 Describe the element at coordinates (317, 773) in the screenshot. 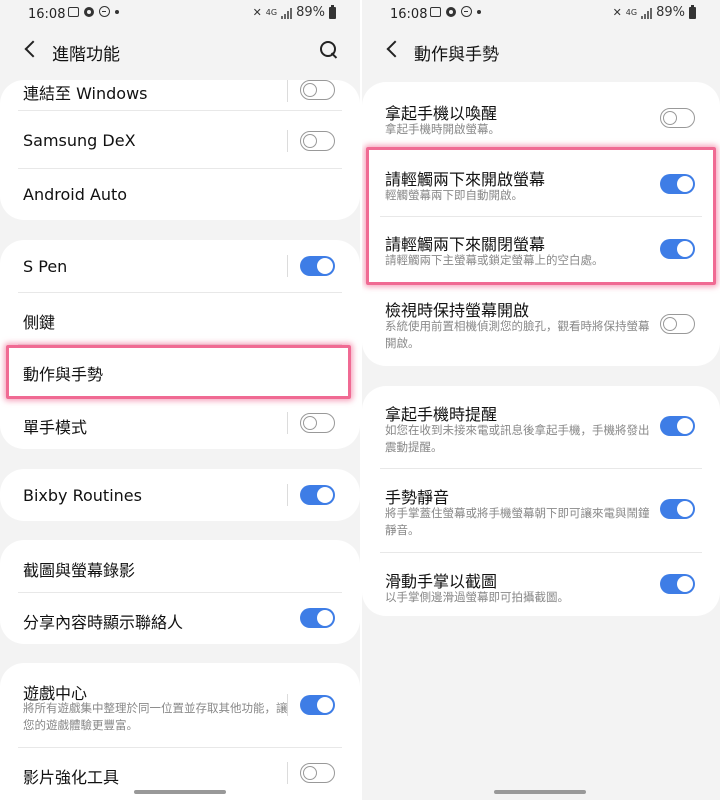

I see `video-enhancer-toggle` at that location.